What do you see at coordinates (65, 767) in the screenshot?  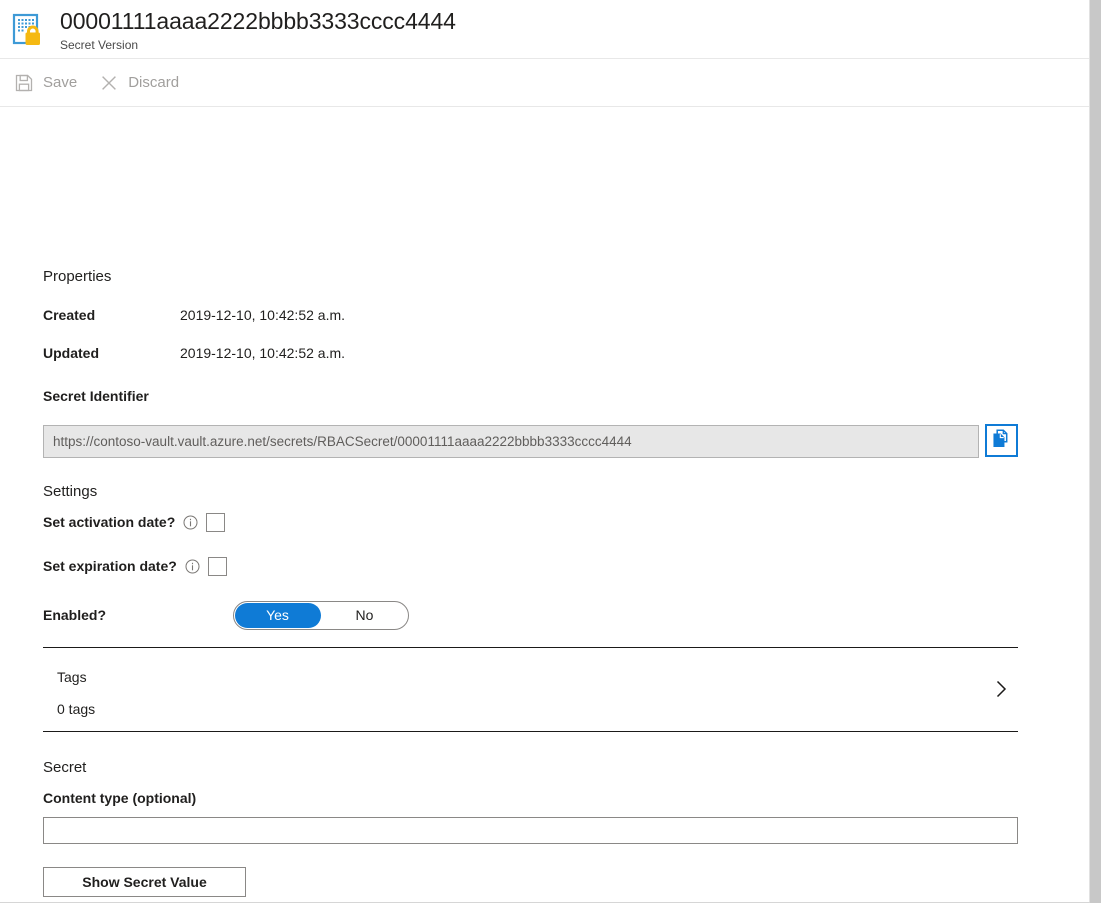 I see `secret-heading: Secret` at bounding box center [65, 767].